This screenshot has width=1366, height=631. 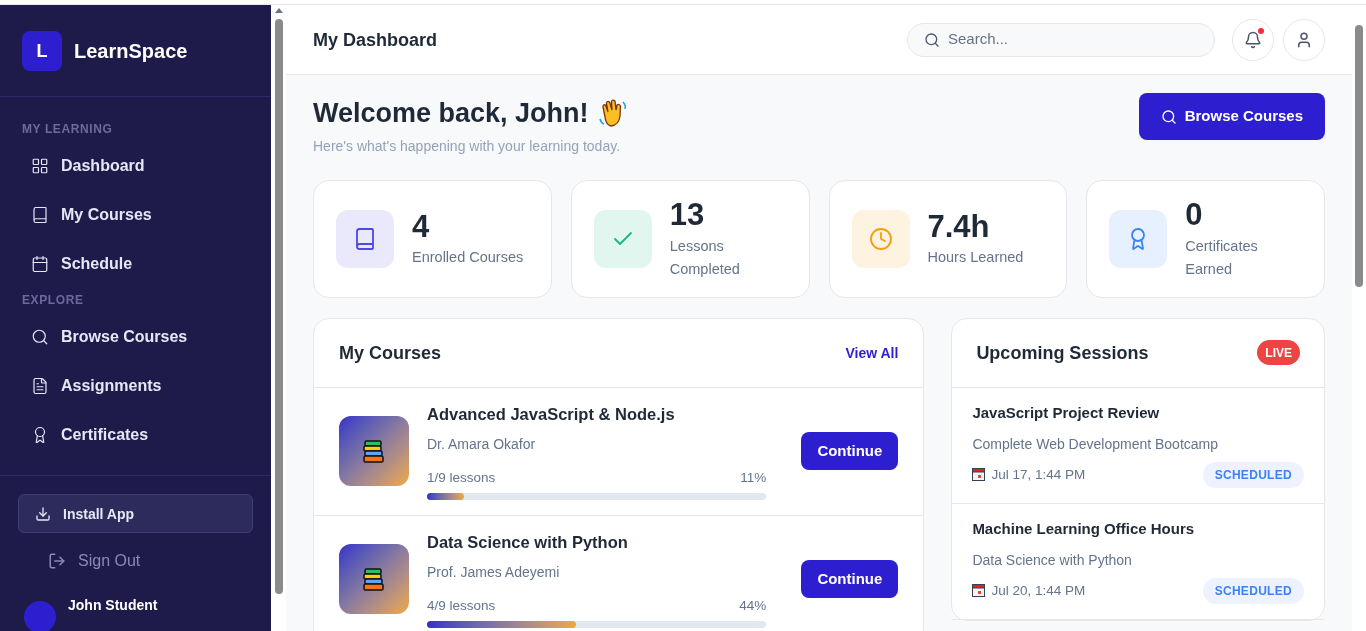 What do you see at coordinates (753, 605) in the screenshot?
I see `progress-percent: 44%` at bounding box center [753, 605].